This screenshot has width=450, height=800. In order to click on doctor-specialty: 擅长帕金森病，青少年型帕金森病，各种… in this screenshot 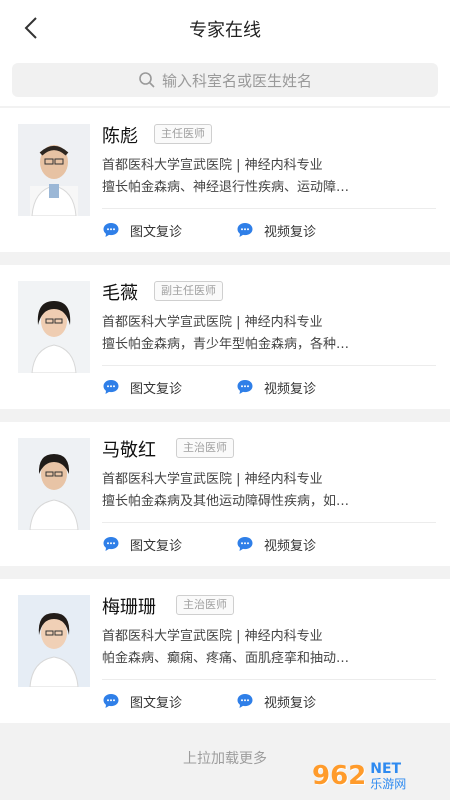, I will do `click(226, 344)`.